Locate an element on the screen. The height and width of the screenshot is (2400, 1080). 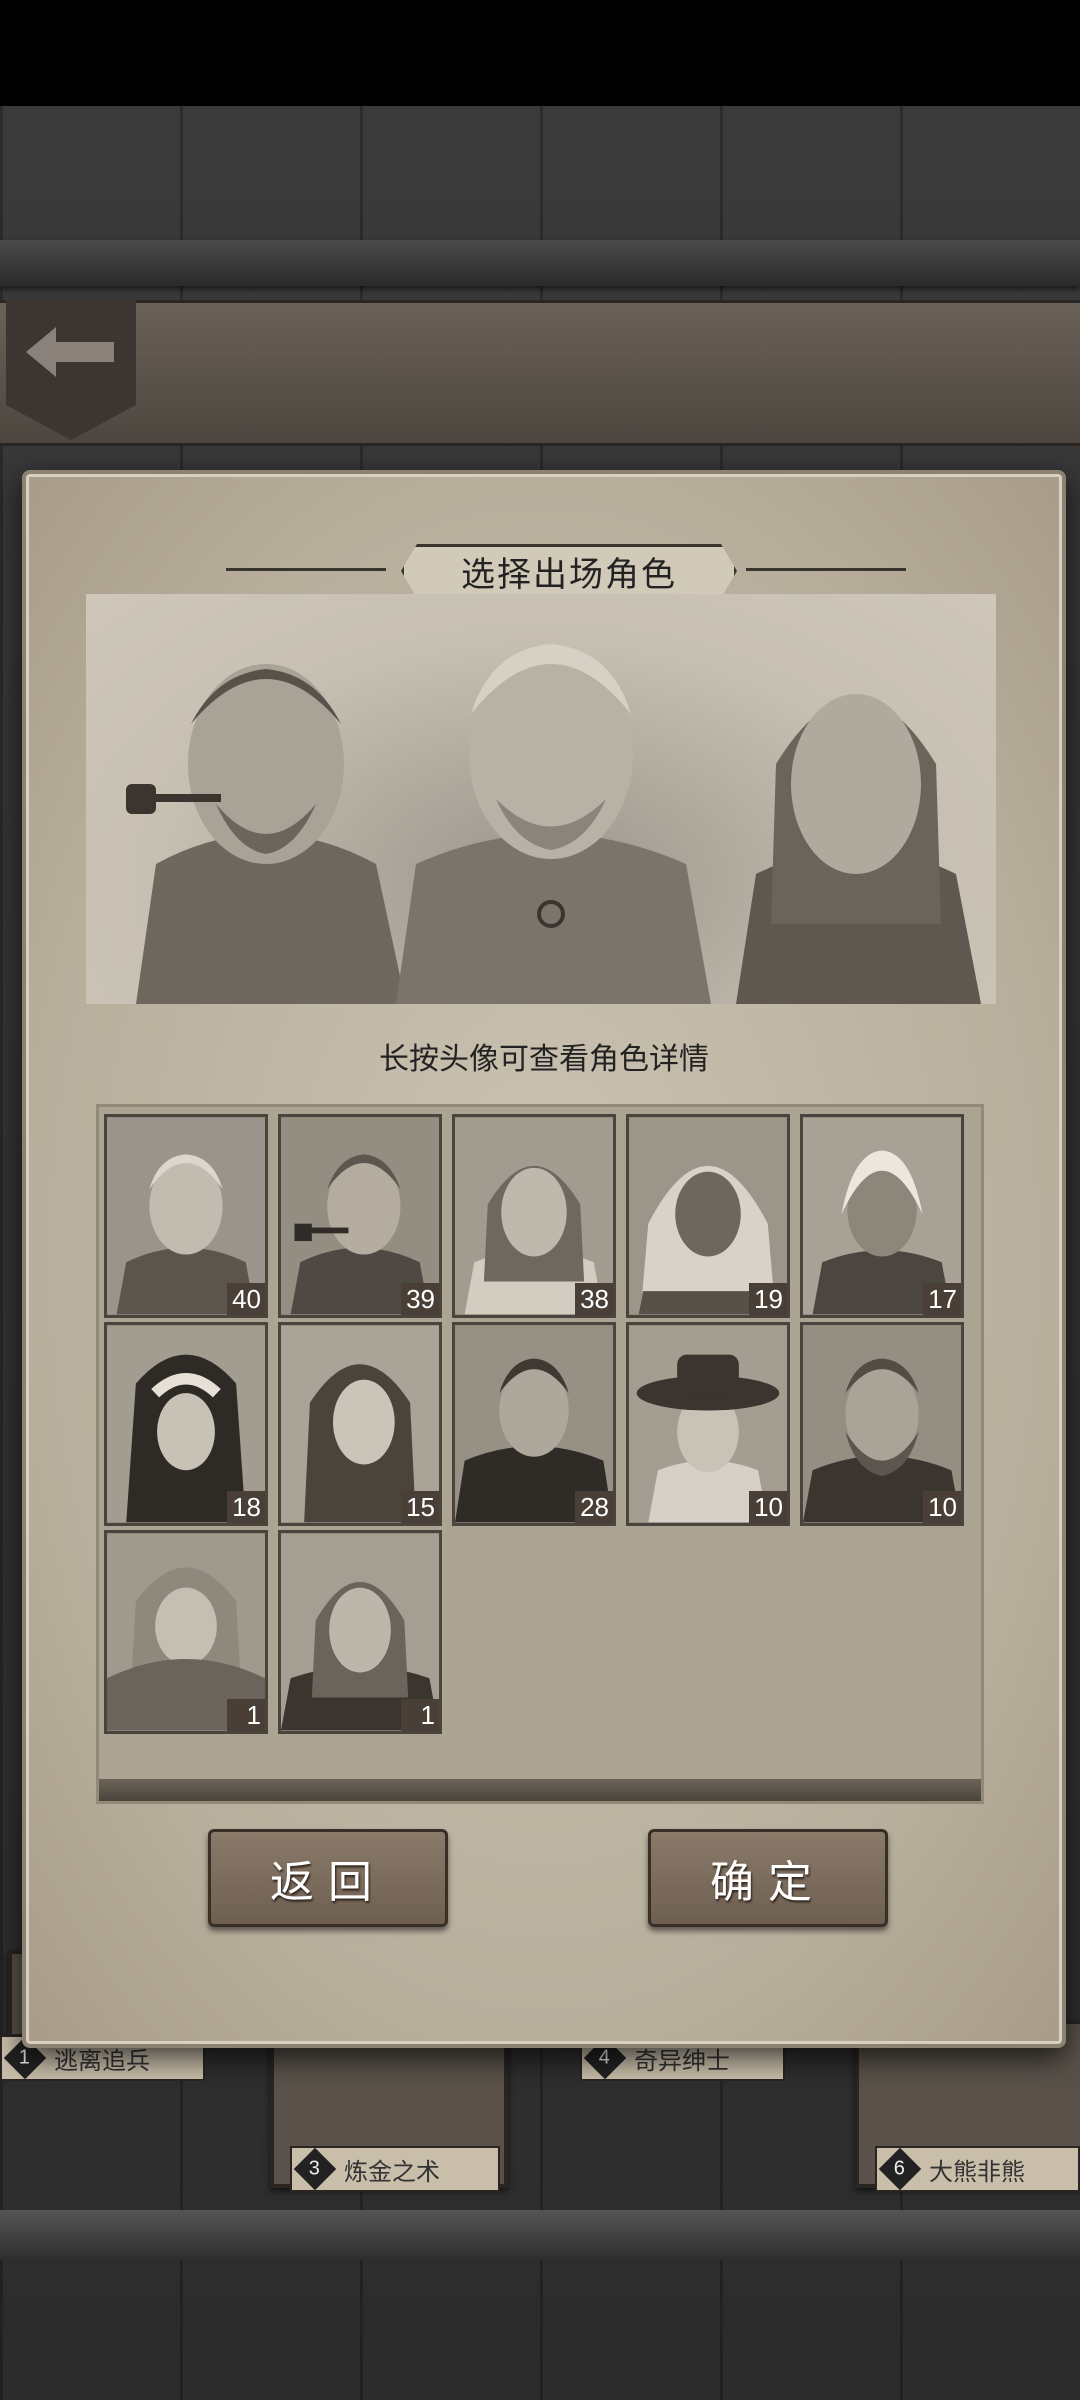
character-card: 39 is located at coordinates (360, 1216).